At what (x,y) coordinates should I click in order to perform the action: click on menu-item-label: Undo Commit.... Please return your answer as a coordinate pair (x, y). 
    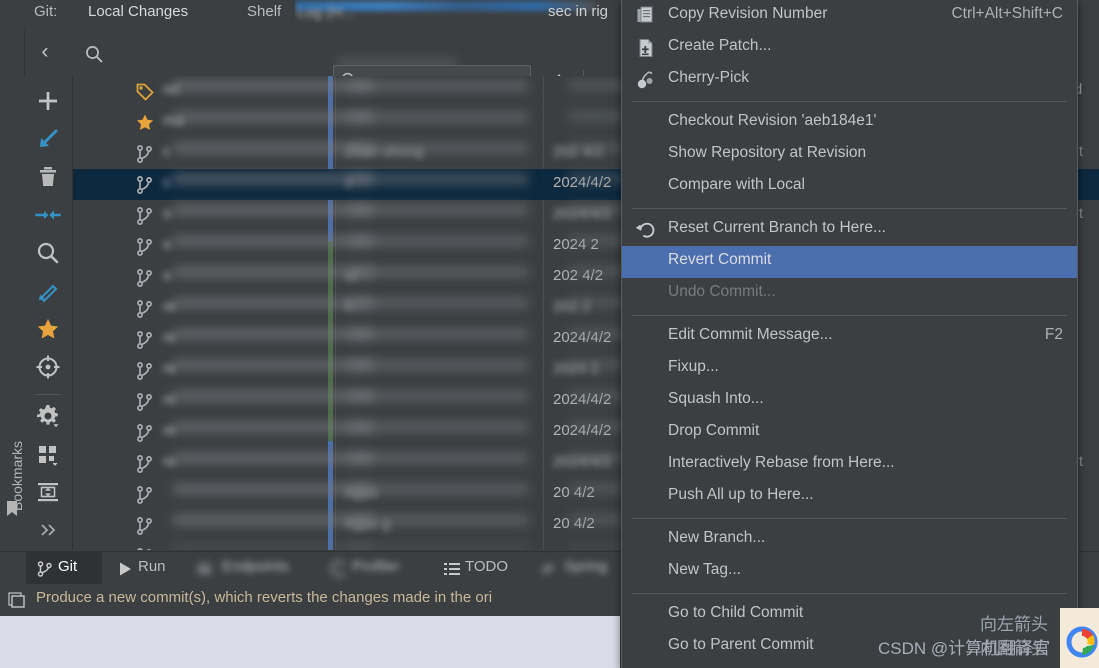
    Looking at the image, I should click on (722, 291).